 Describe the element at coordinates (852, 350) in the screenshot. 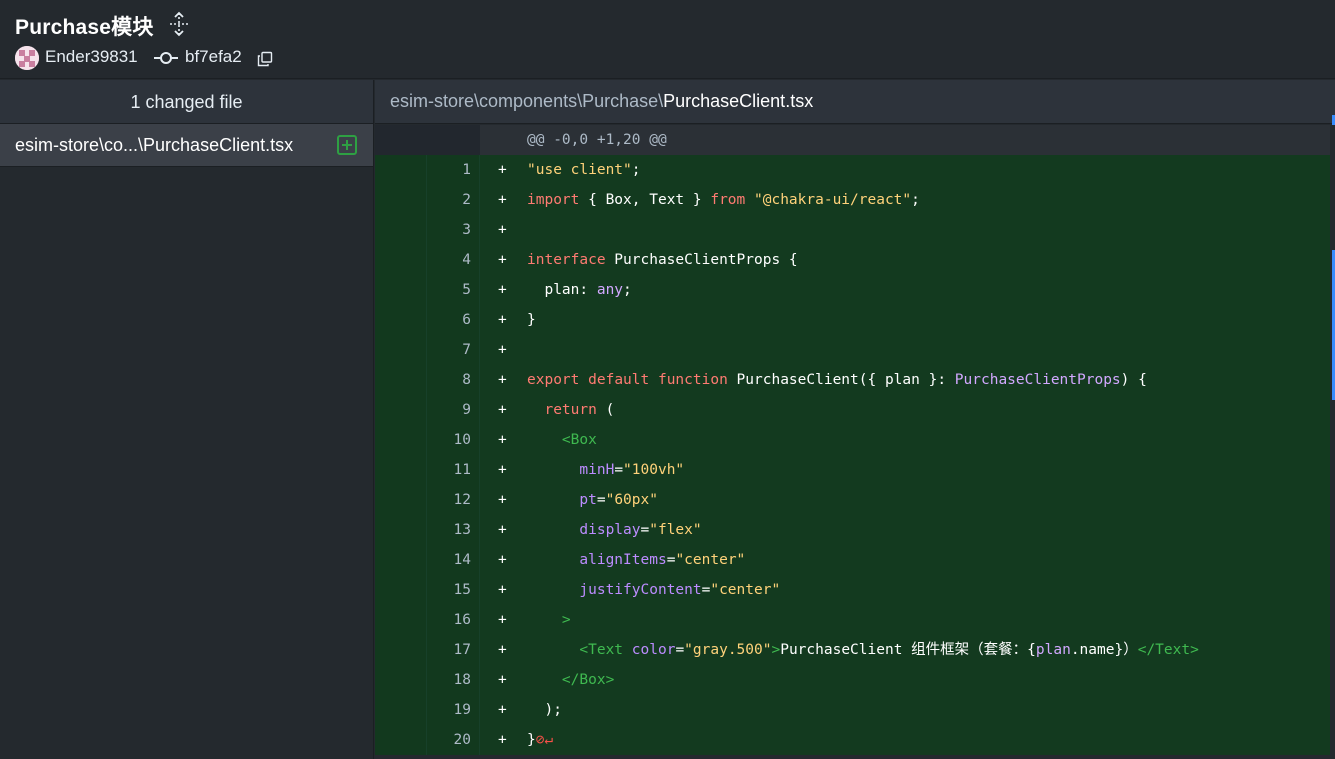

I see `diff-line: 7 +` at that location.